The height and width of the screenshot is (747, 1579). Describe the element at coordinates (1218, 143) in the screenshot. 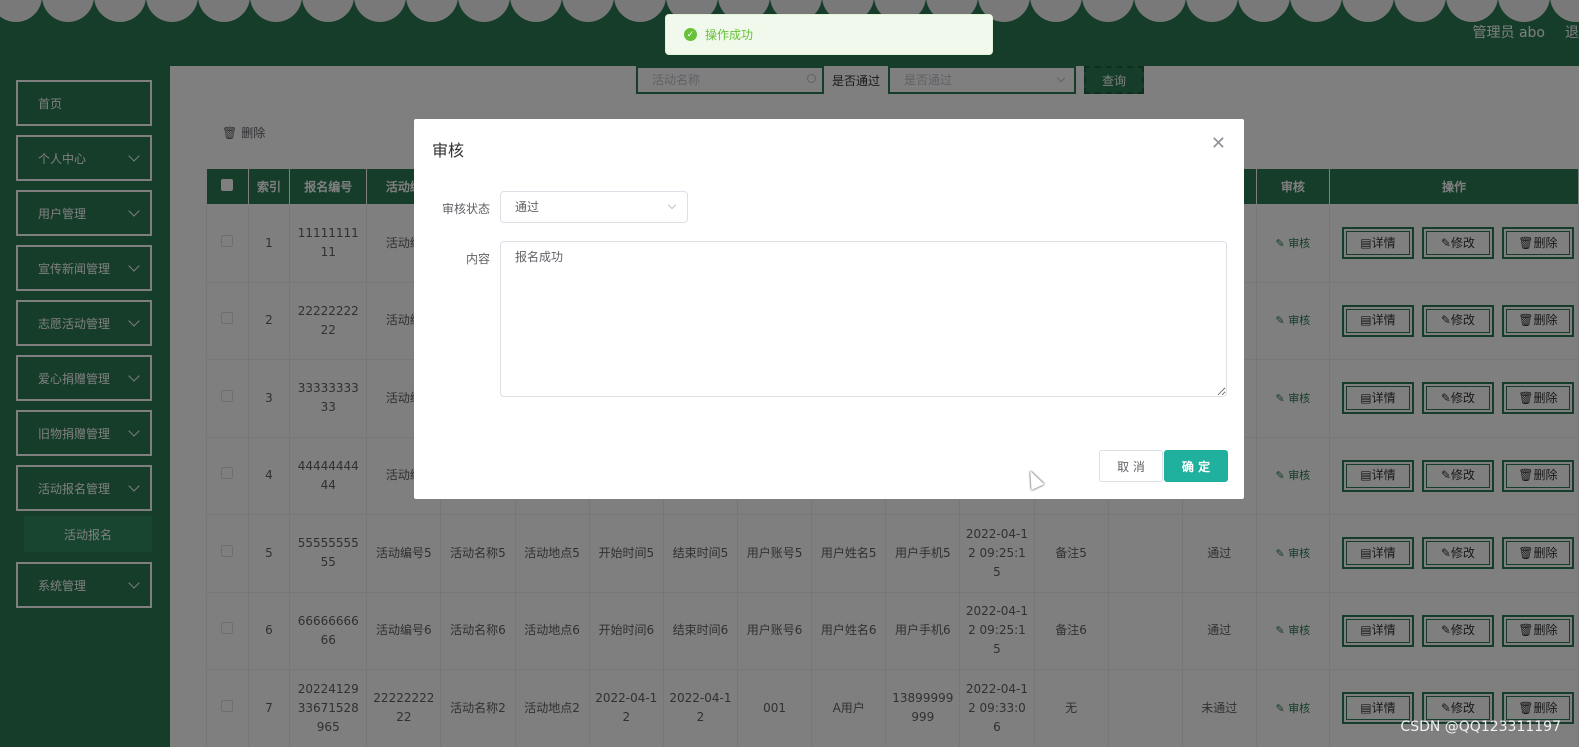

I see `close-icon: ✕` at that location.